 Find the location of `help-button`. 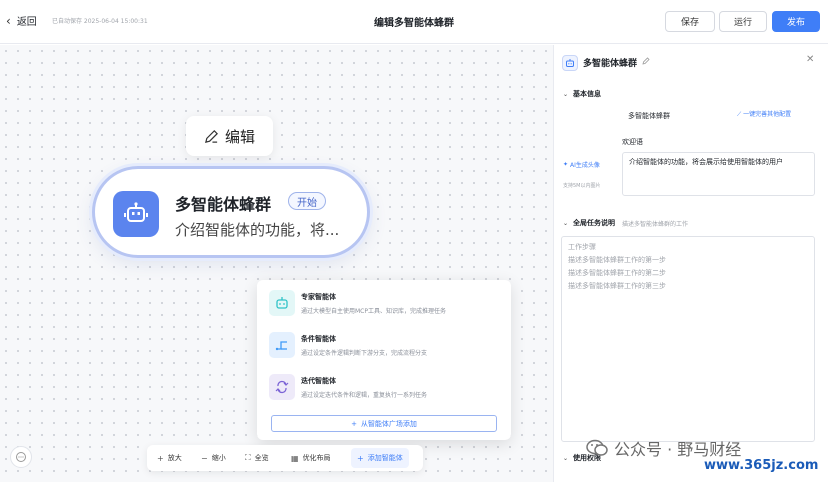

help-button is located at coordinates (21, 457).